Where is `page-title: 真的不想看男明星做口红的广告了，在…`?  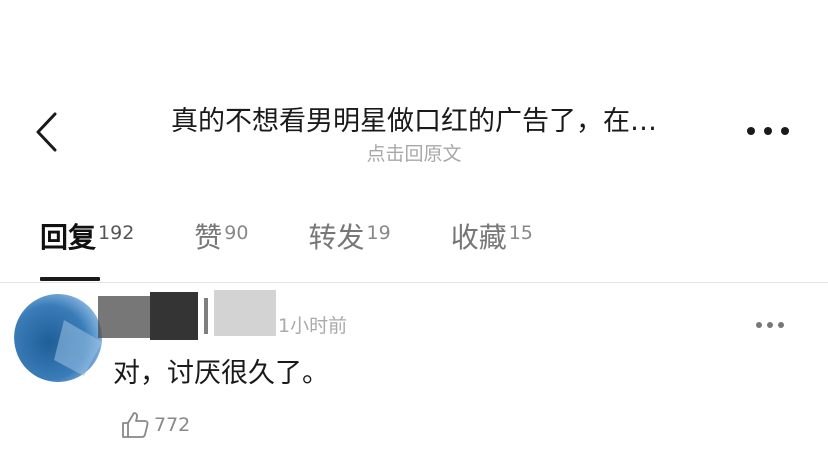 page-title: 真的不想看男明星做口红的广告了，在… is located at coordinates (414, 121).